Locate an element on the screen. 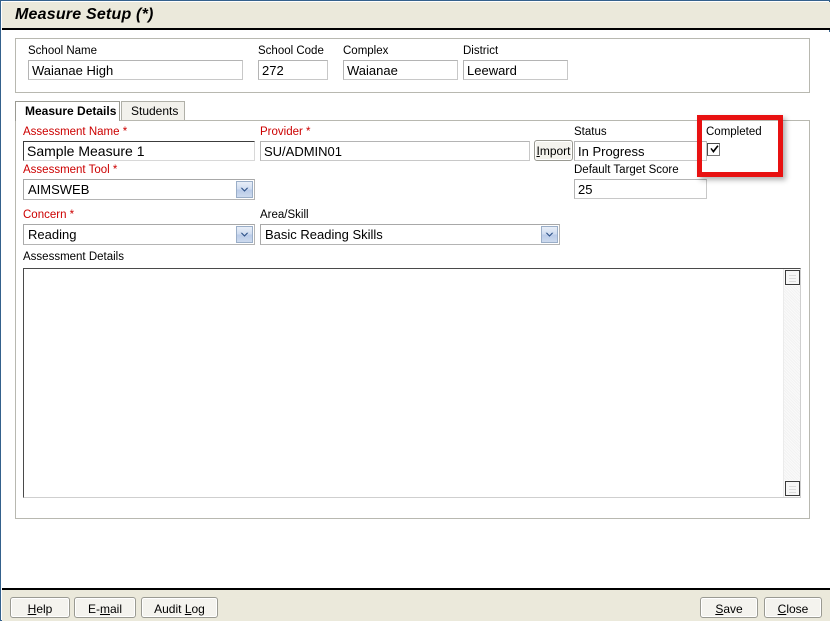 This screenshot has width=830, height=621. completed-checkbox is located at coordinates (713, 149).